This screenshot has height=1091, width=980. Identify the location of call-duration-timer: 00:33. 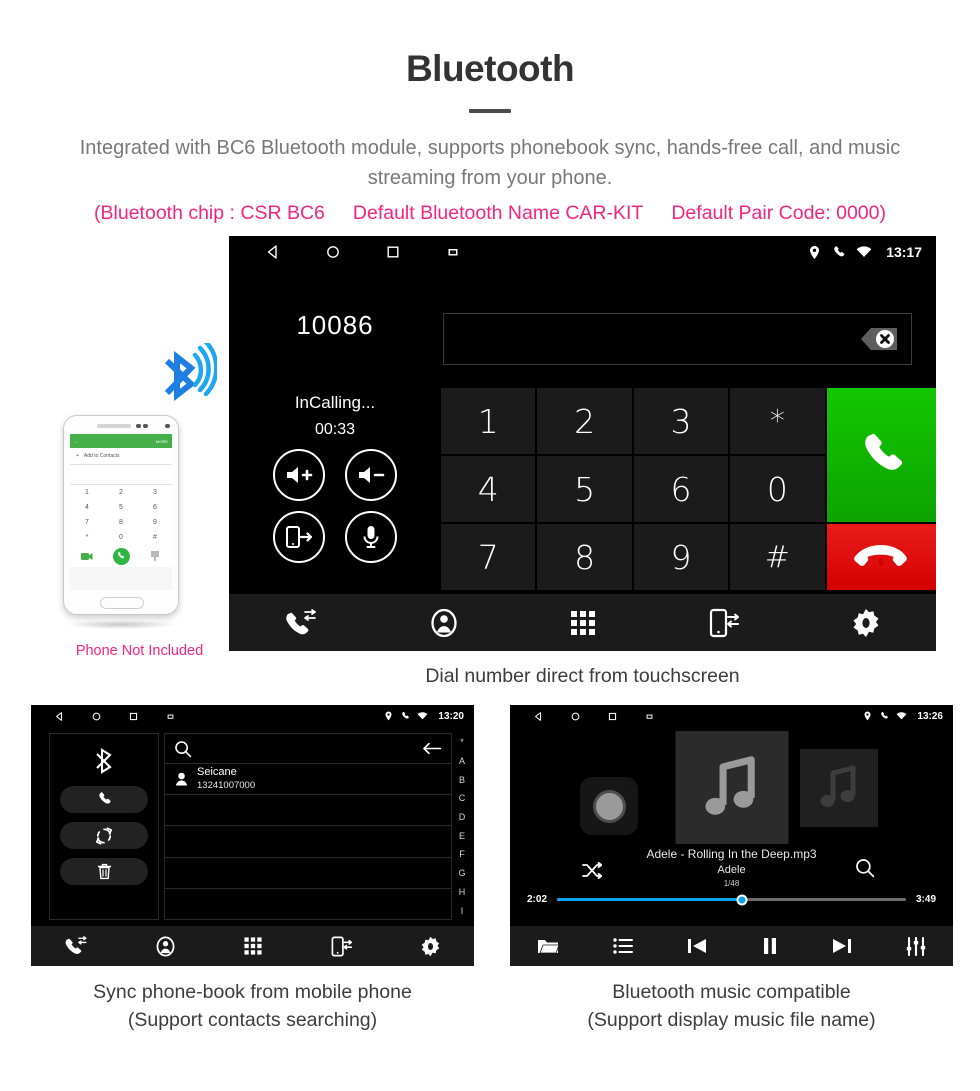
(335, 429).